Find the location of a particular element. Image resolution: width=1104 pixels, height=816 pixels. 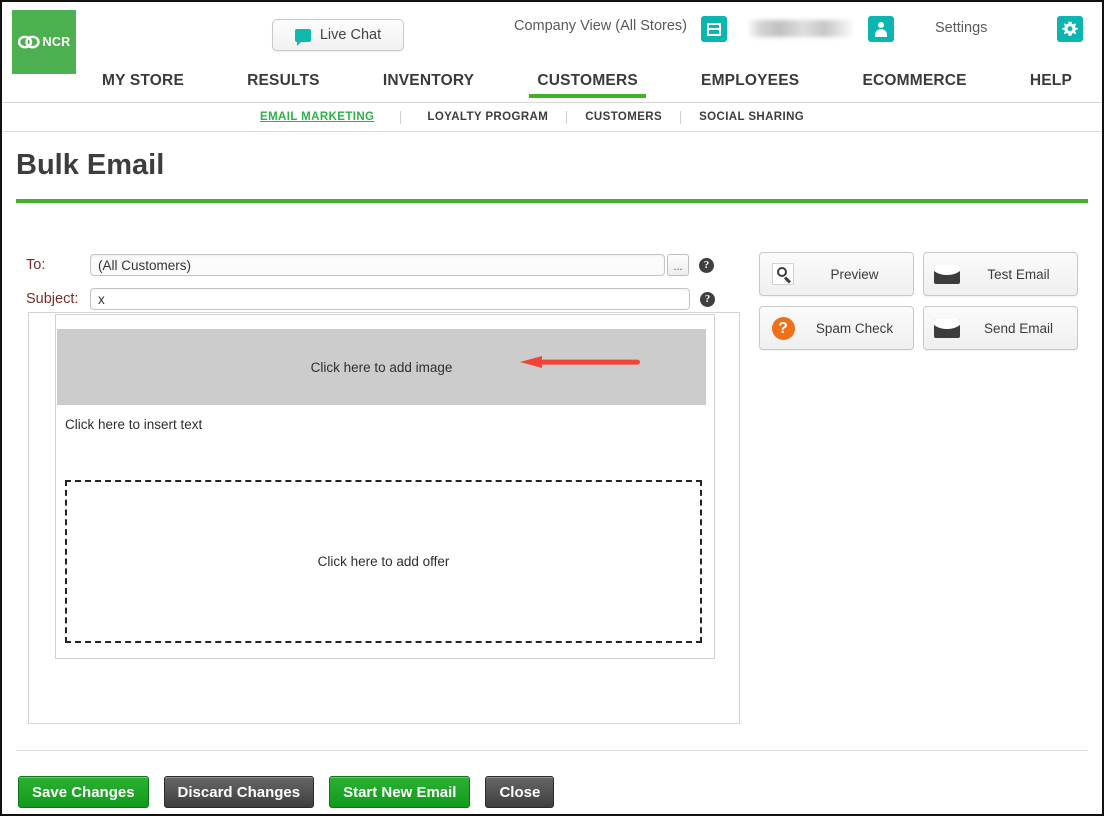

discard-changes-button: Discard Changes is located at coordinates (239, 792).